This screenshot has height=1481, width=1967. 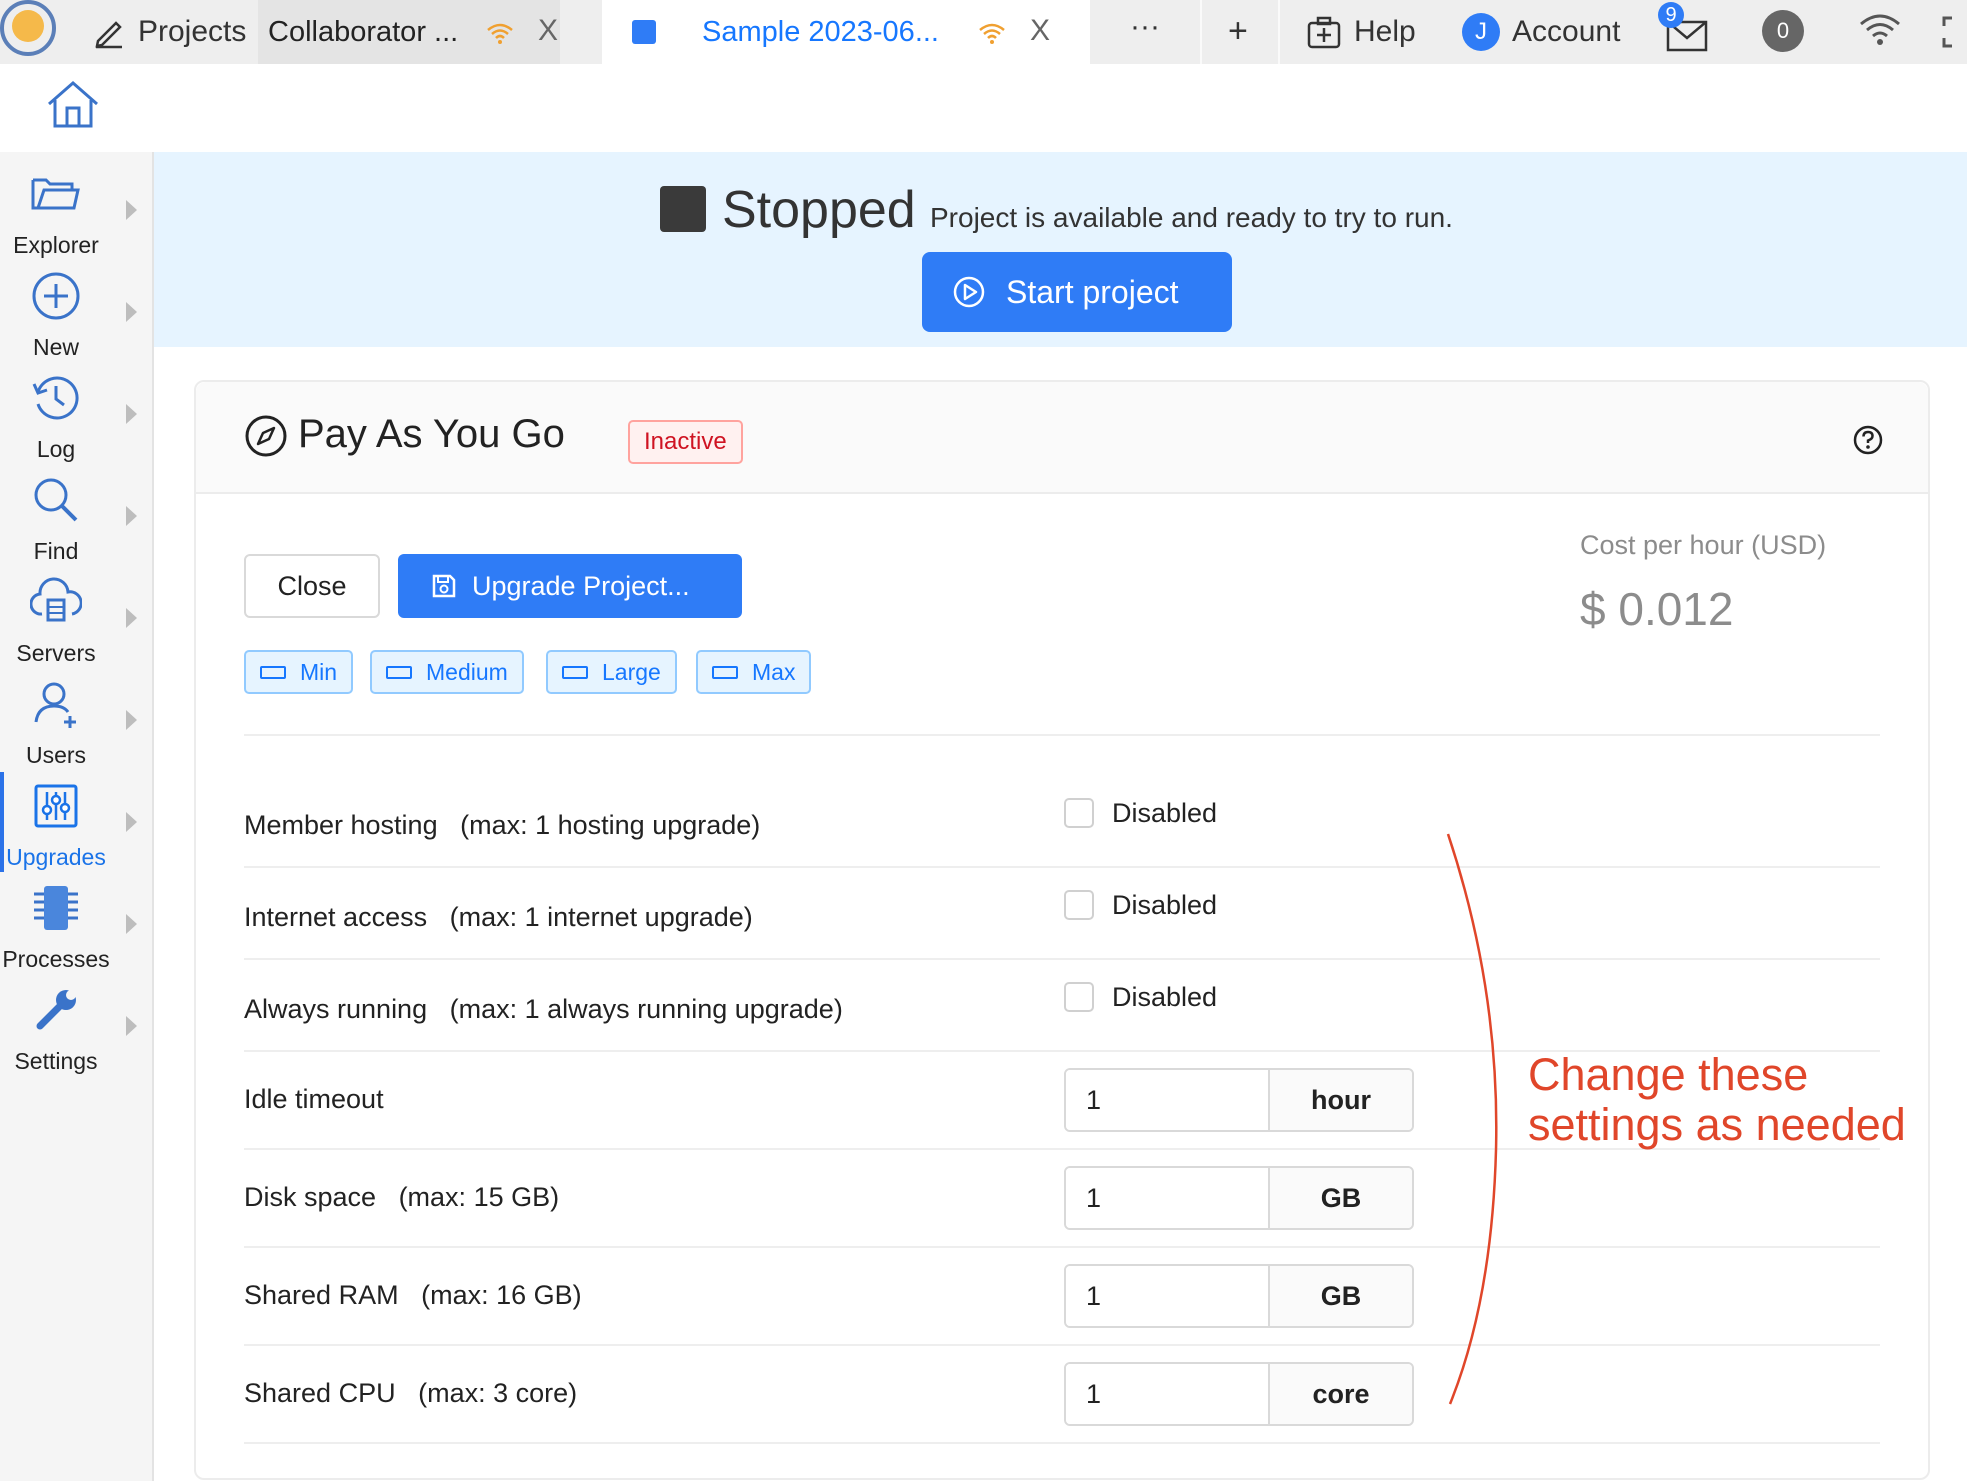 I want to click on sidebar-item-log: Log, so click(x=76, y=417).